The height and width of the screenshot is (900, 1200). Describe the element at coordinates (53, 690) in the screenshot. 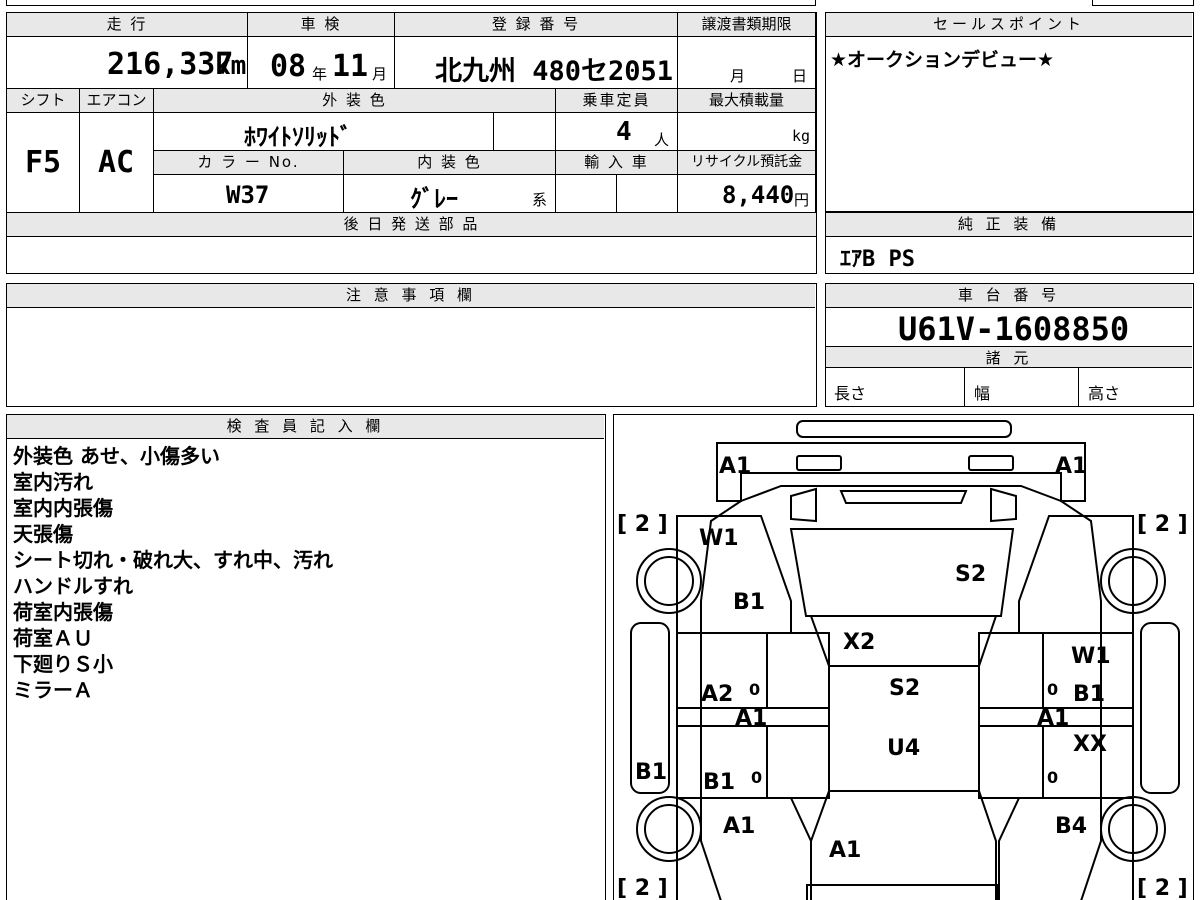

I see `note-line: ミラーＡ` at that location.